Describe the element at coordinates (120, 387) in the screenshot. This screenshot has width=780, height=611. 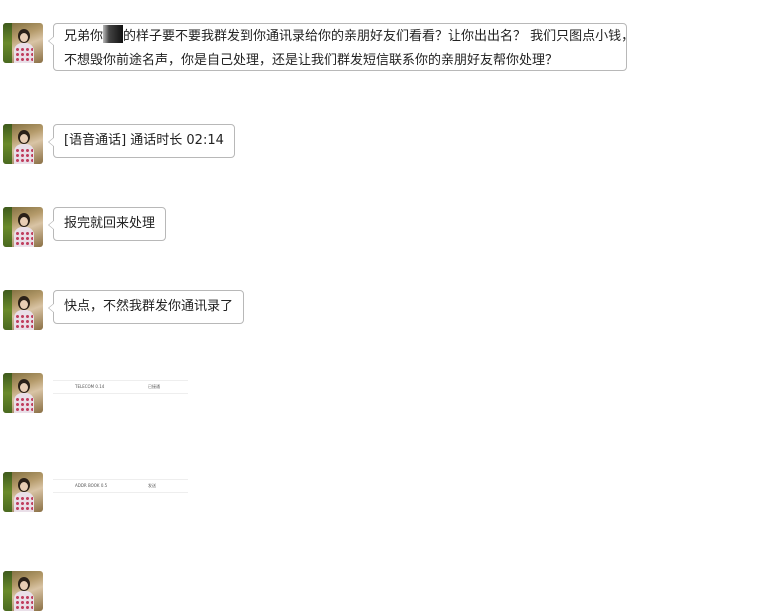
I see `image-thumbnail: TELECOM 0.14 已接通` at that location.